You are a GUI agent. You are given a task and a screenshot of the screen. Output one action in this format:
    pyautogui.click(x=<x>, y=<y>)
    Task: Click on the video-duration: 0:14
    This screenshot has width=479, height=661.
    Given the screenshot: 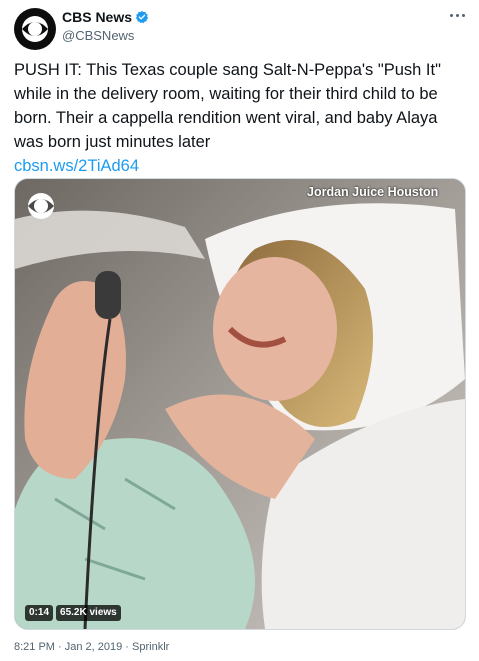 What is the action you would take?
    pyautogui.click(x=39, y=613)
    